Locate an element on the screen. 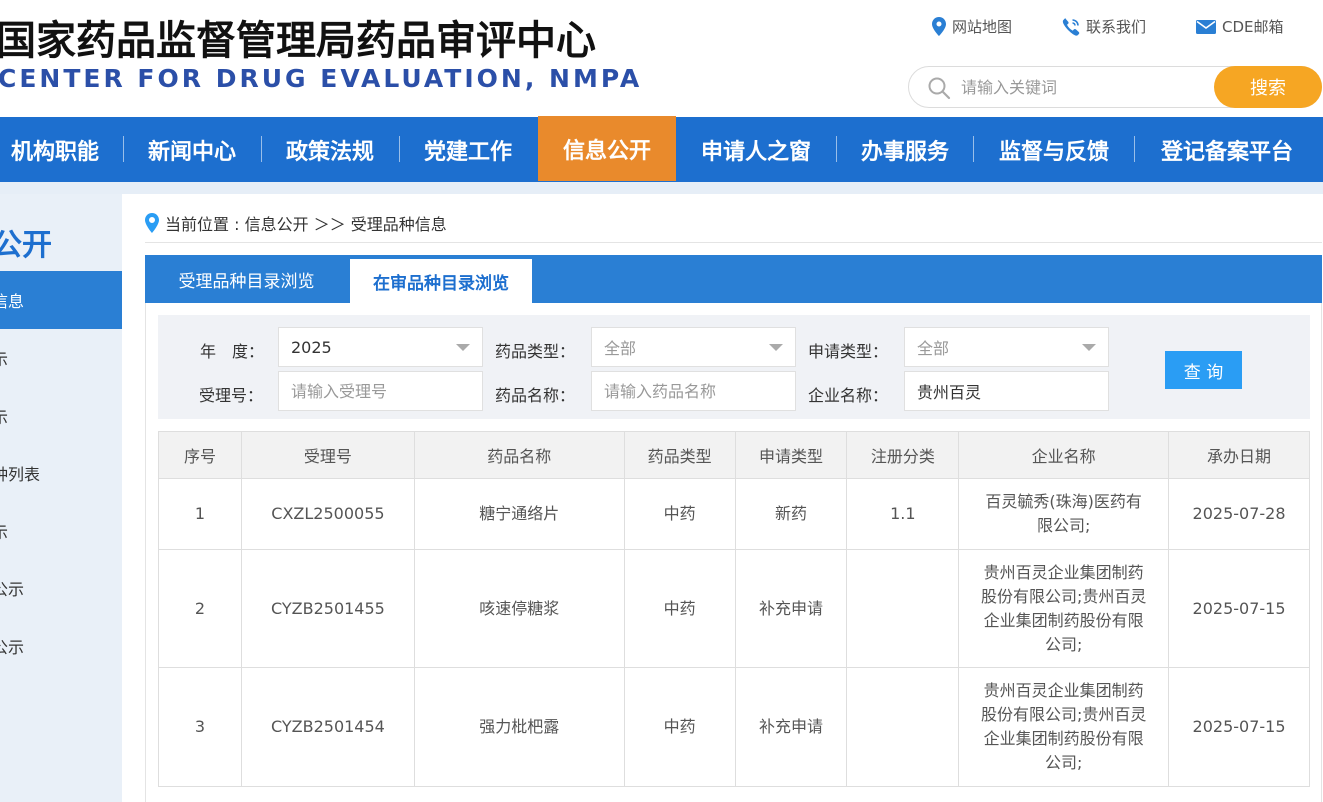 This screenshot has height=802, width=1323. drug-type-value: 全部 is located at coordinates (620, 348).